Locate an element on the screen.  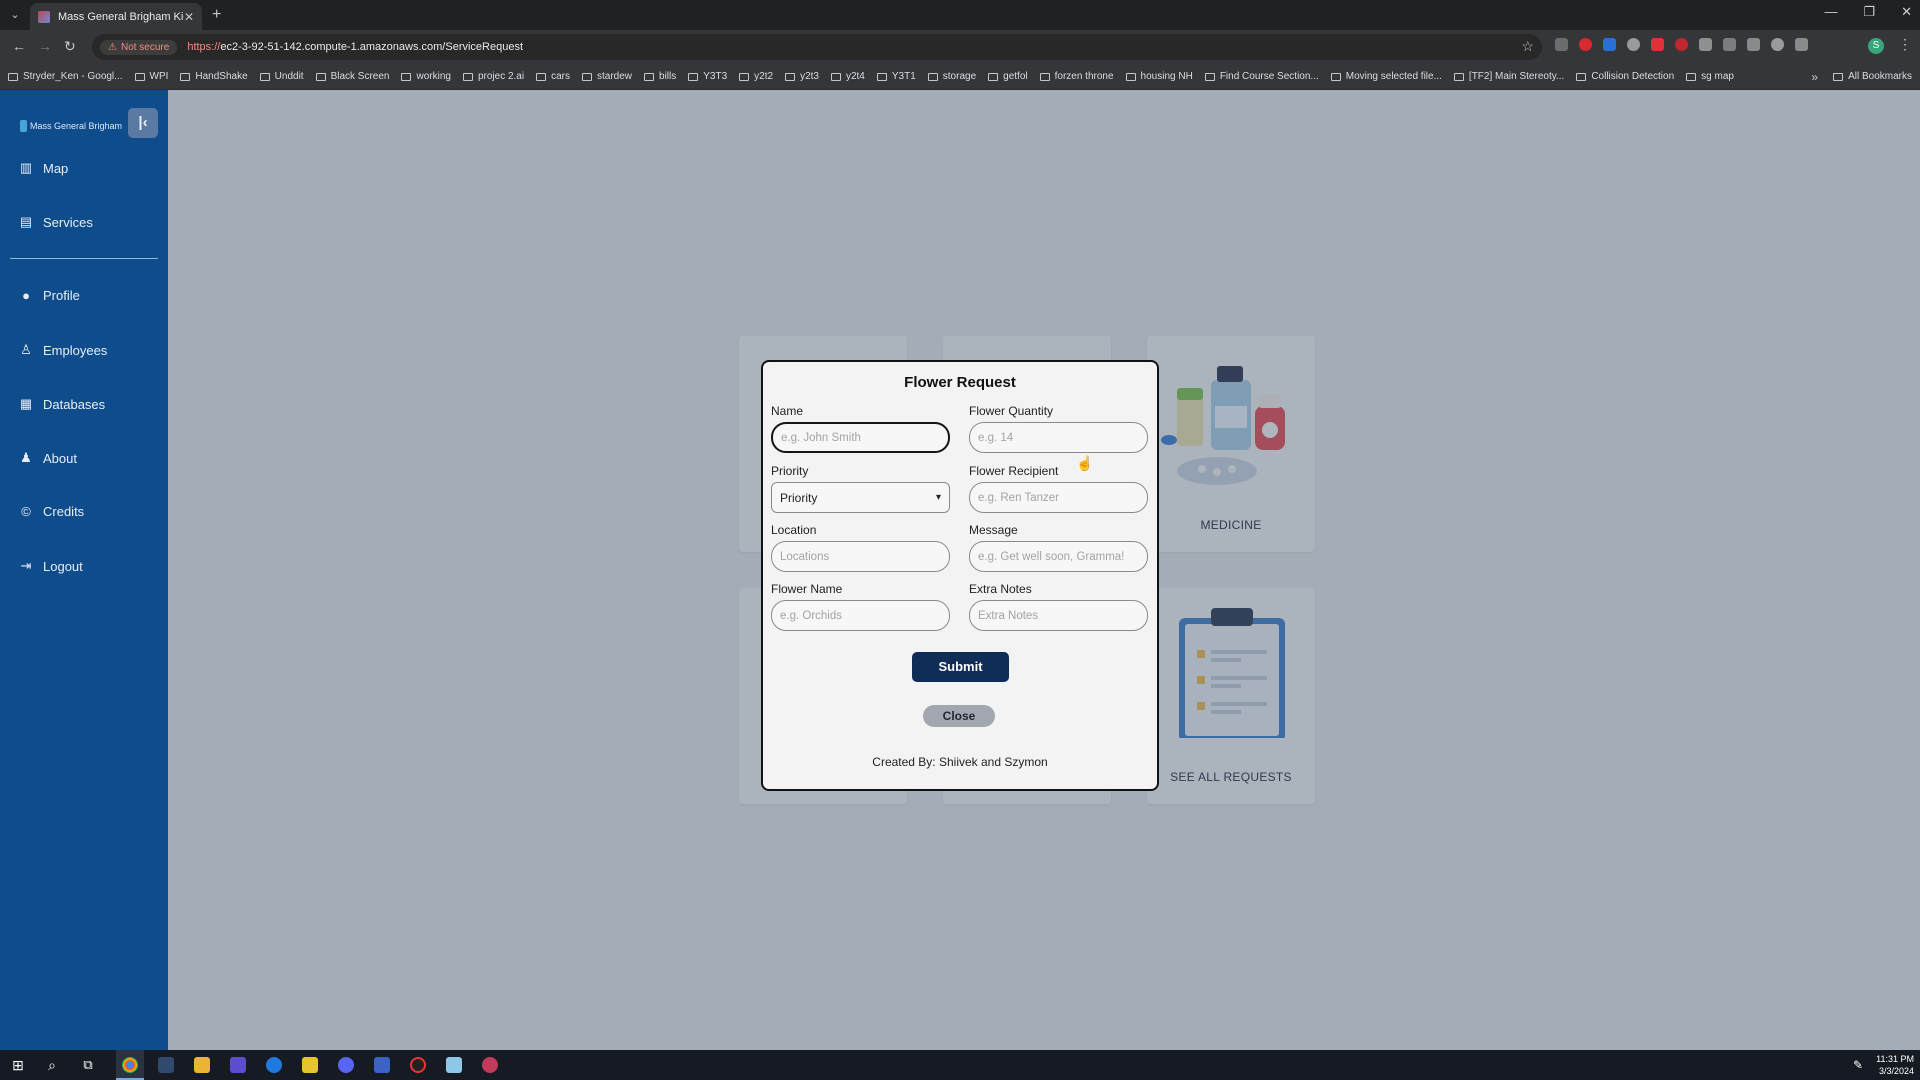
all-bookmarks-button: All Bookmarks is located at coordinates (1872, 76).